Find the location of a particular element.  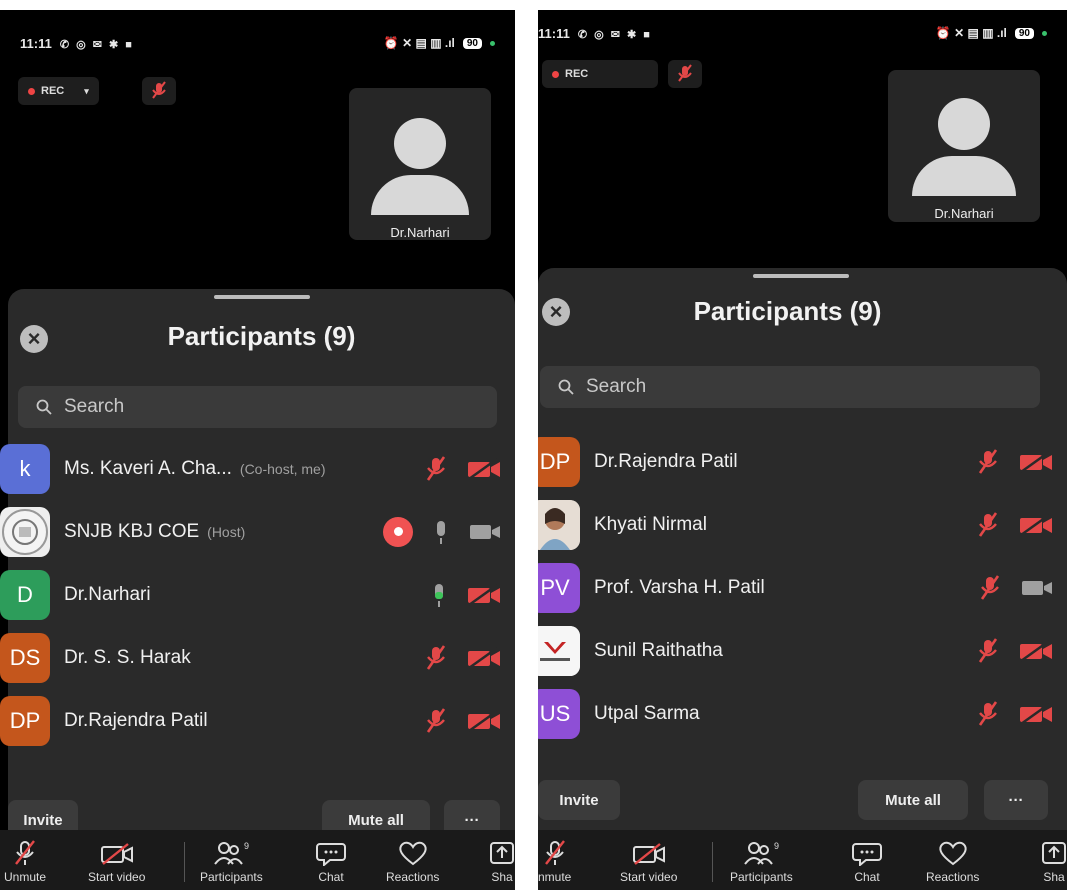

avatar-body is located at coordinates (964, 176).